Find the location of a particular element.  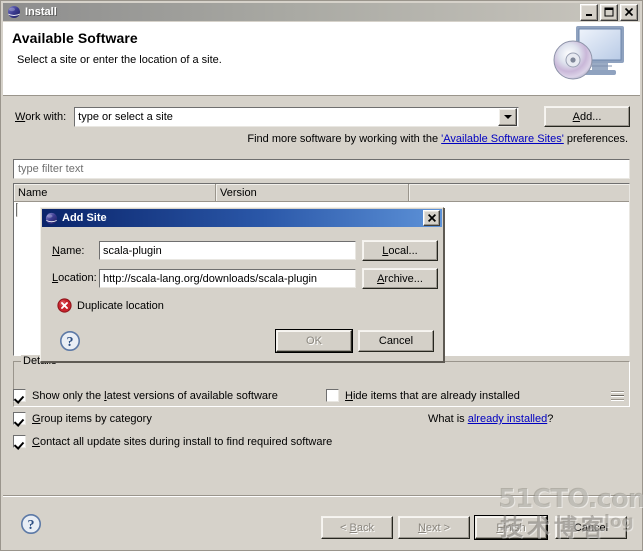

window-titlebar: Install is located at coordinates (321, 12).